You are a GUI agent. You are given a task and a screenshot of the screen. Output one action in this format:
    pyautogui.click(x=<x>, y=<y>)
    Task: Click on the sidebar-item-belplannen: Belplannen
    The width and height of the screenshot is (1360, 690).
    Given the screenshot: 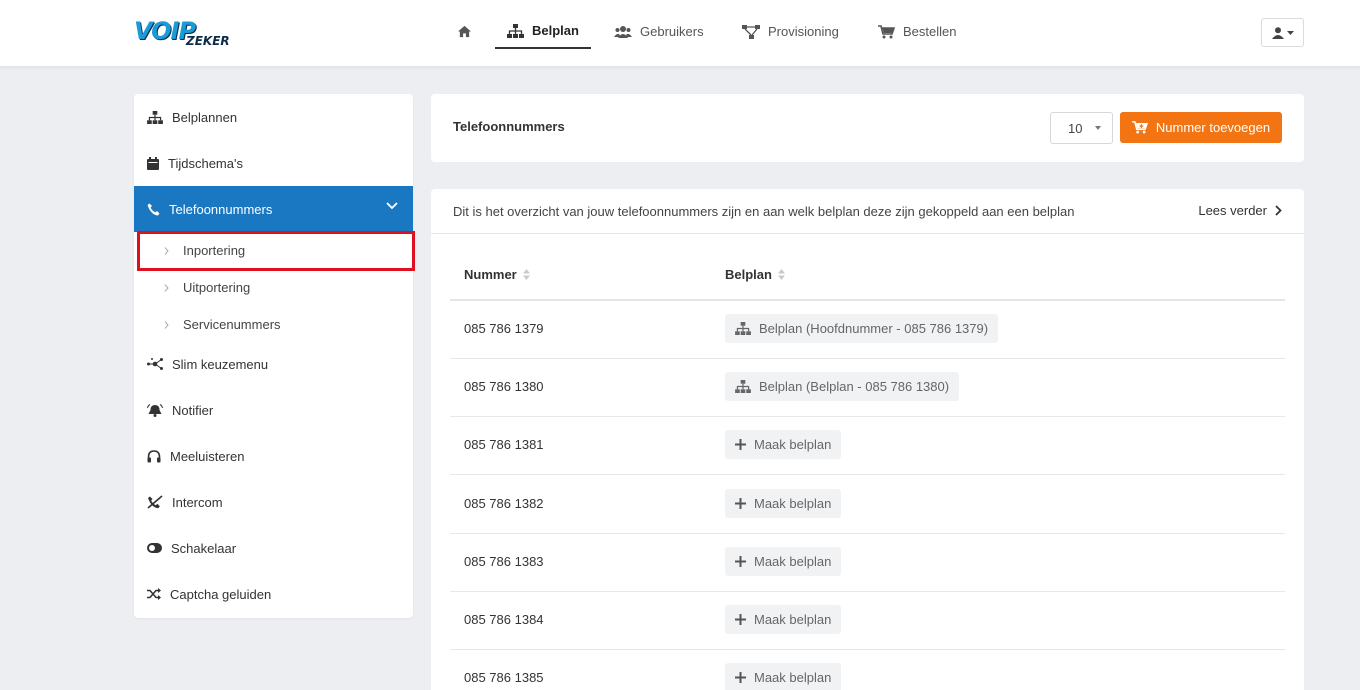 What is the action you would take?
    pyautogui.click(x=273, y=117)
    